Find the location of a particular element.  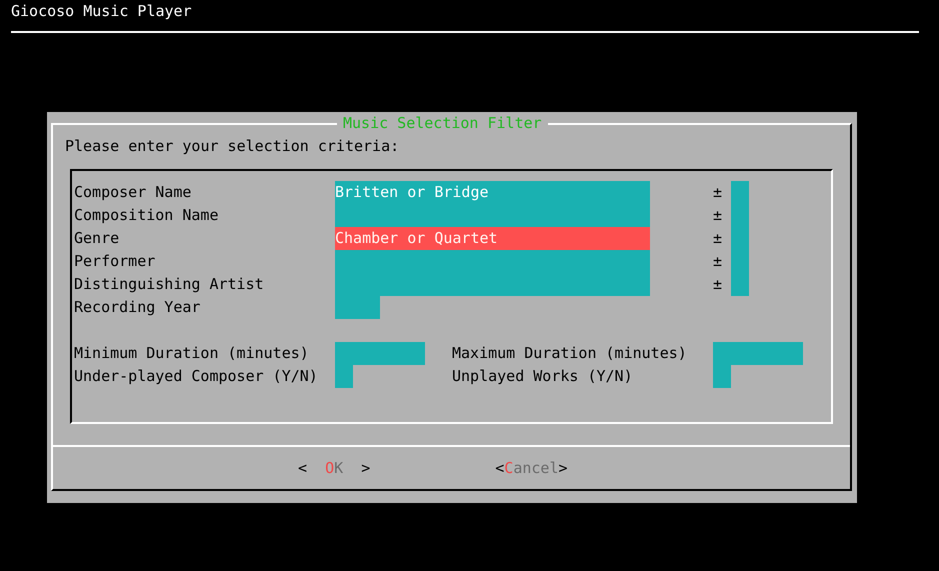

dialog-button: <Cancel> is located at coordinates (531, 468).